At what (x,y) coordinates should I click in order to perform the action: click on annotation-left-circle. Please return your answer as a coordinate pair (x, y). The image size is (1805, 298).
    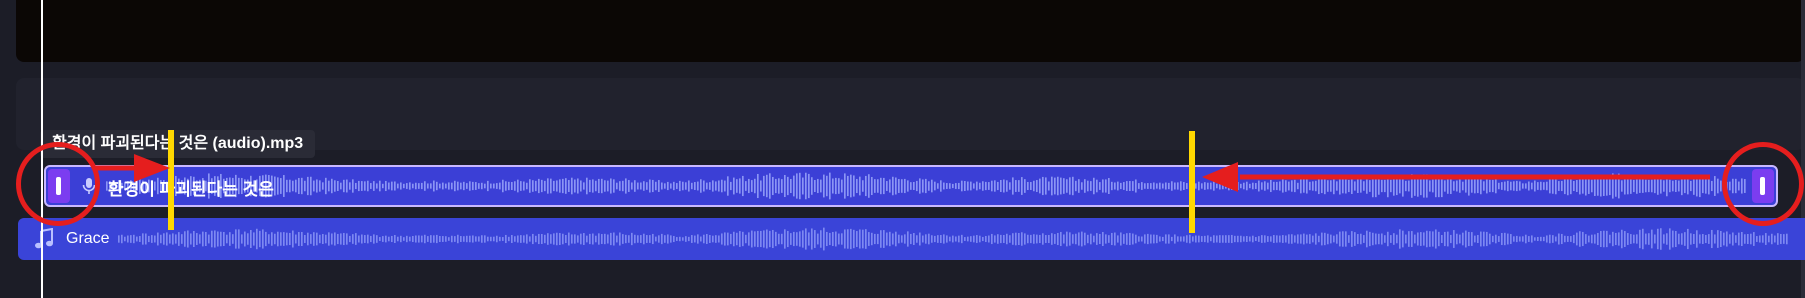
    Looking at the image, I should click on (58, 184).